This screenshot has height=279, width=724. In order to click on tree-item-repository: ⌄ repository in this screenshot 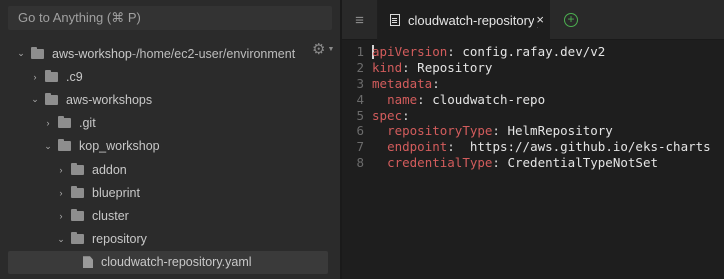, I will do `click(170, 239)`.